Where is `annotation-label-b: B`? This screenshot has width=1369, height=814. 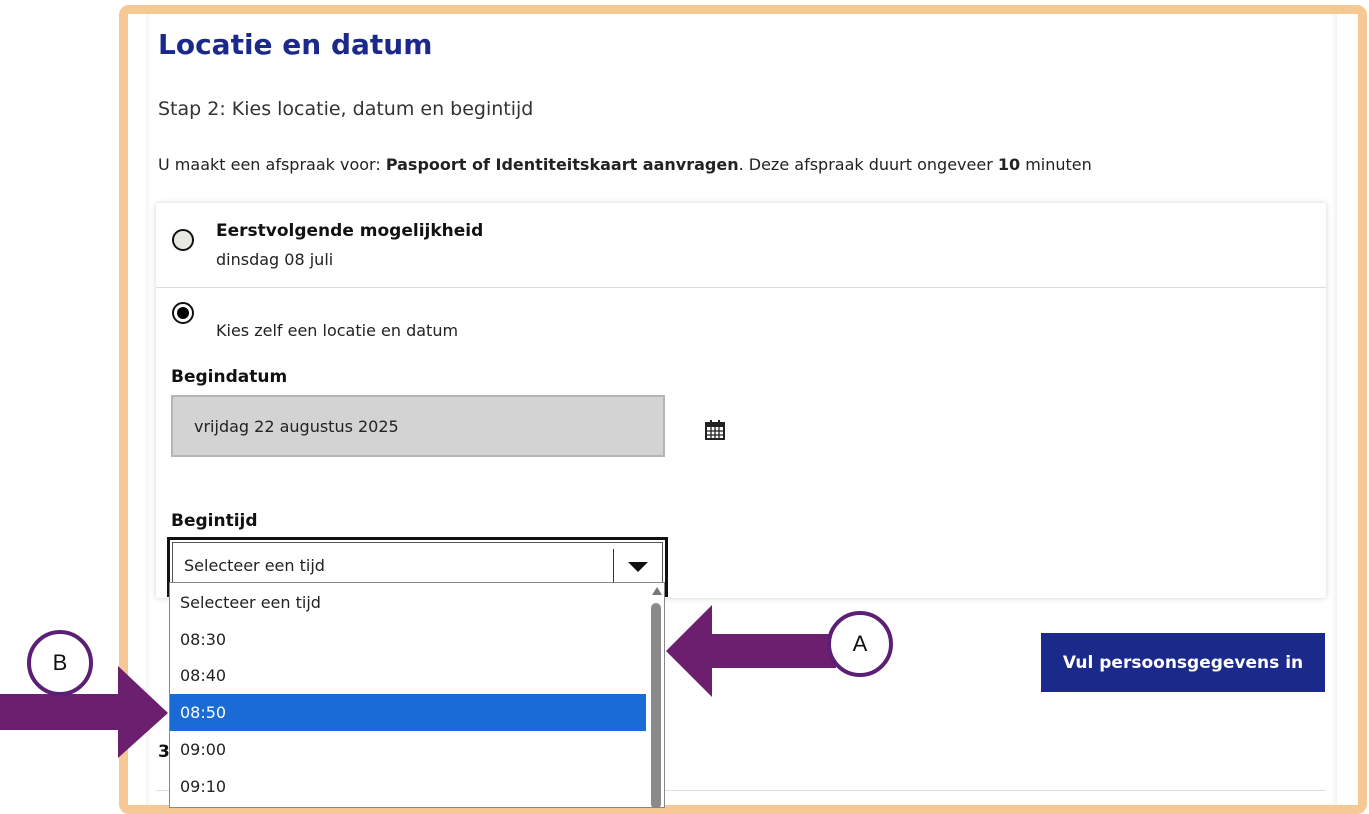 annotation-label-b: B is located at coordinates (60, 663).